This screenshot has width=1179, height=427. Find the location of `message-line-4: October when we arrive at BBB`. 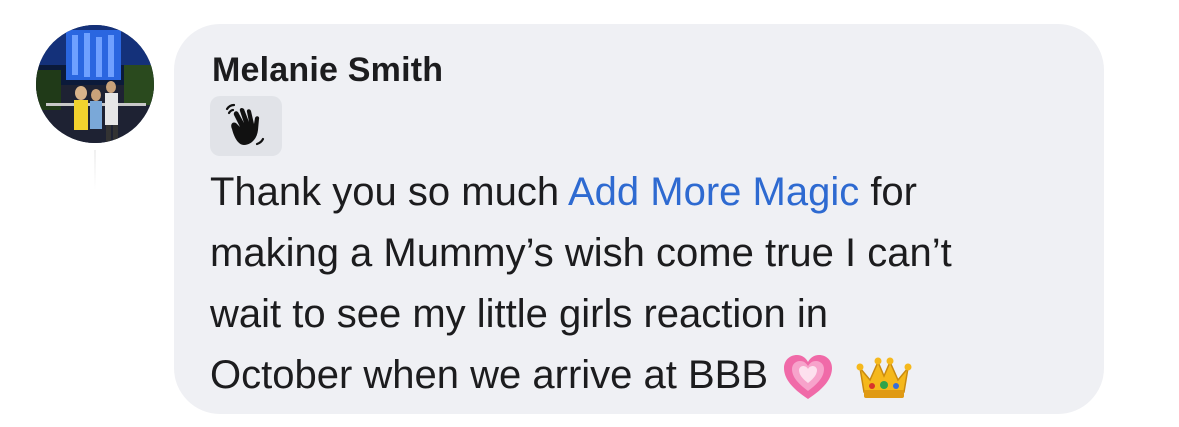

message-line-4: October when we arrive at BBB is located at coordinates (650, 375).